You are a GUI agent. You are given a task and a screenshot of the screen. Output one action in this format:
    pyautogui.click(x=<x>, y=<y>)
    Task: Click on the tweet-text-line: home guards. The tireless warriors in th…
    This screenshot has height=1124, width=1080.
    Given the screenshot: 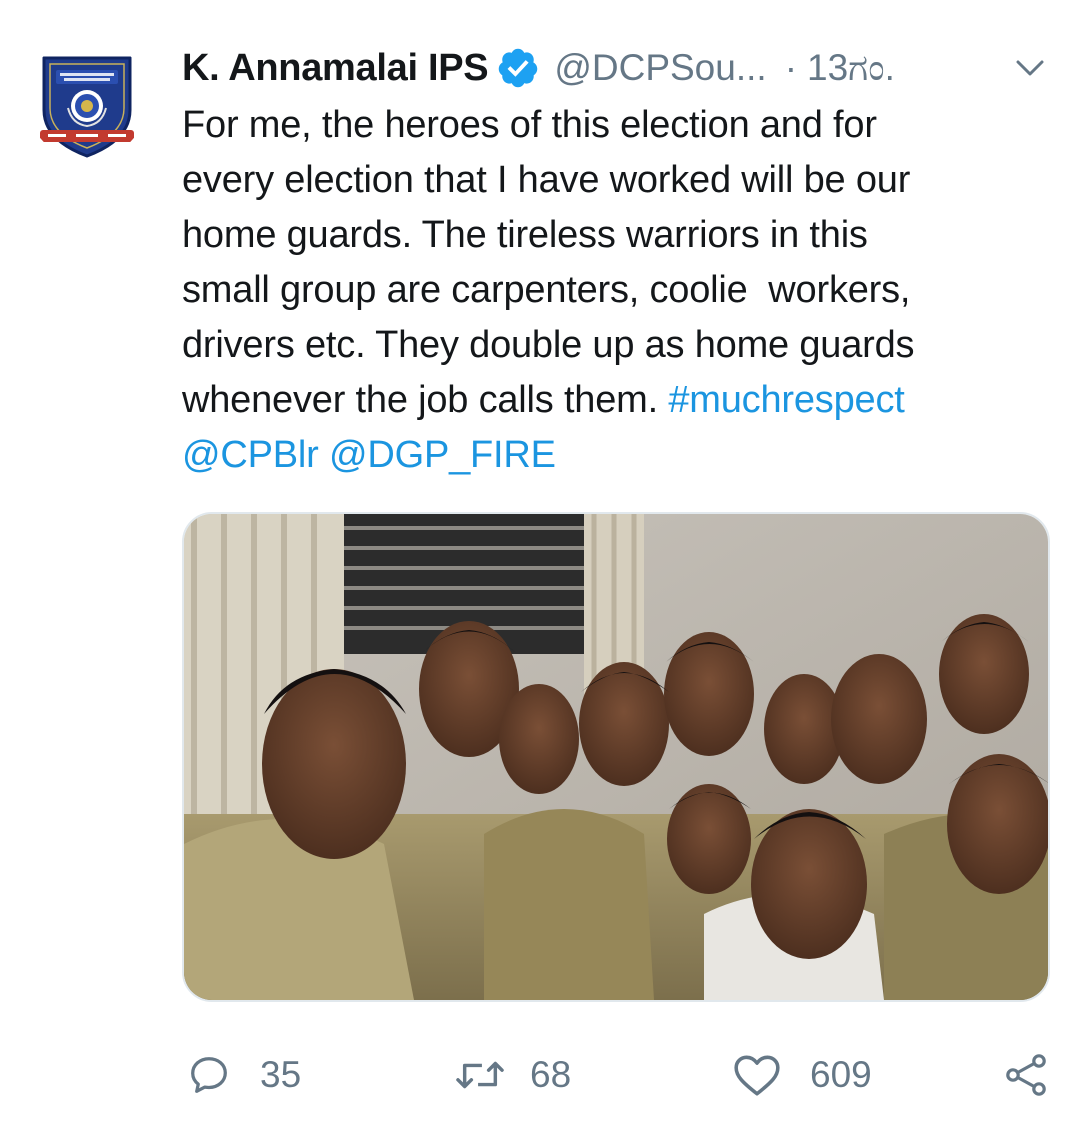 What is the action you would take?
    pyautogui.click(x=525, y=235)
    